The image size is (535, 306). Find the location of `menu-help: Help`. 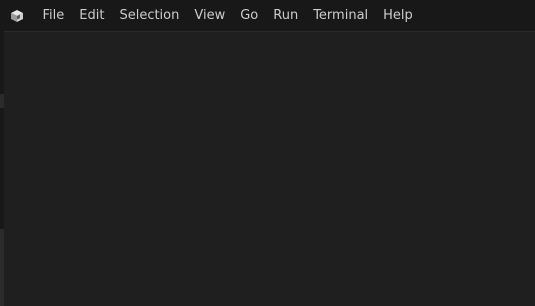

menu-help: Help is located at coordinates (398, 15).